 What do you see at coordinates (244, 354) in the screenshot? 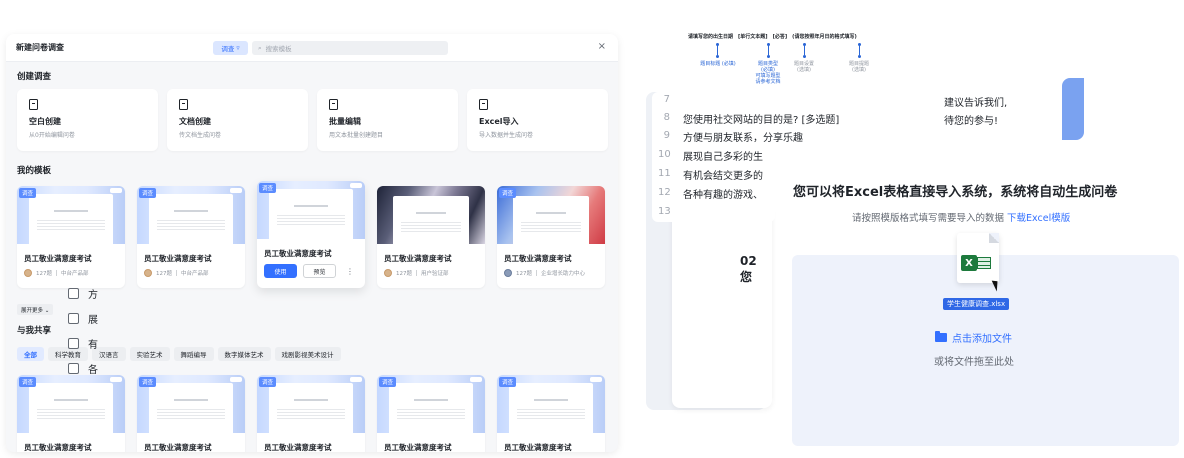
I see `filter-chip: 数字媒体艺术` at bounding box center [244, 354].